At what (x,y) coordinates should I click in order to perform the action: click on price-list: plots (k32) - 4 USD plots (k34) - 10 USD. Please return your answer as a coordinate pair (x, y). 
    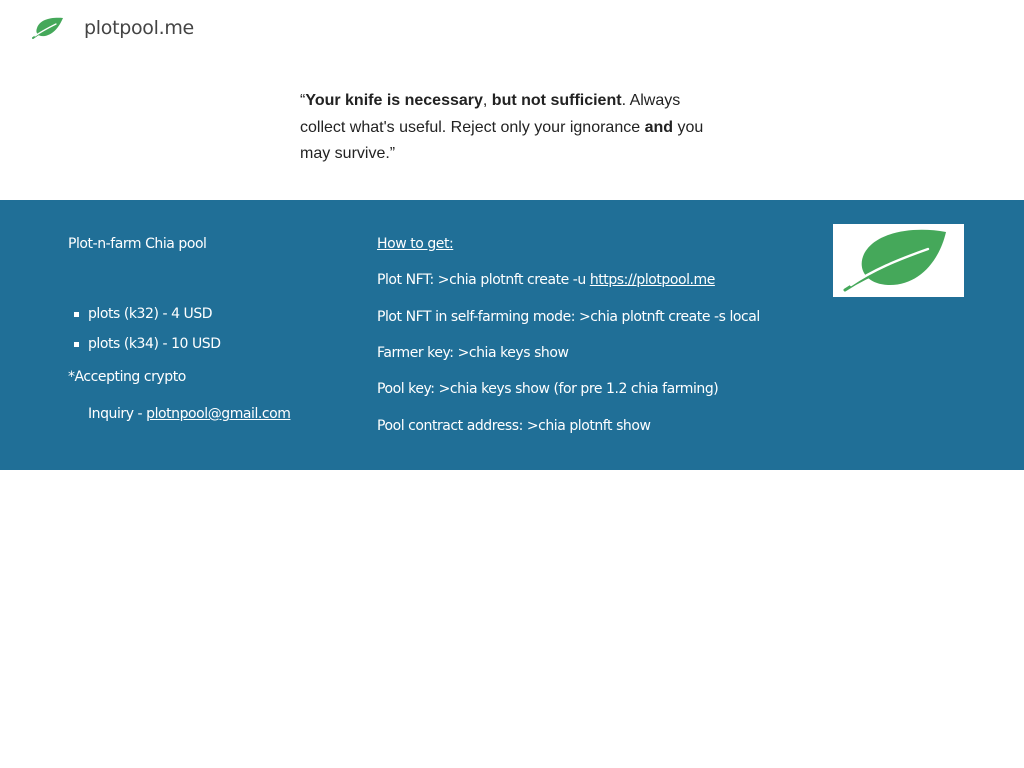
    Looking at the image, I should click on (144, 334).